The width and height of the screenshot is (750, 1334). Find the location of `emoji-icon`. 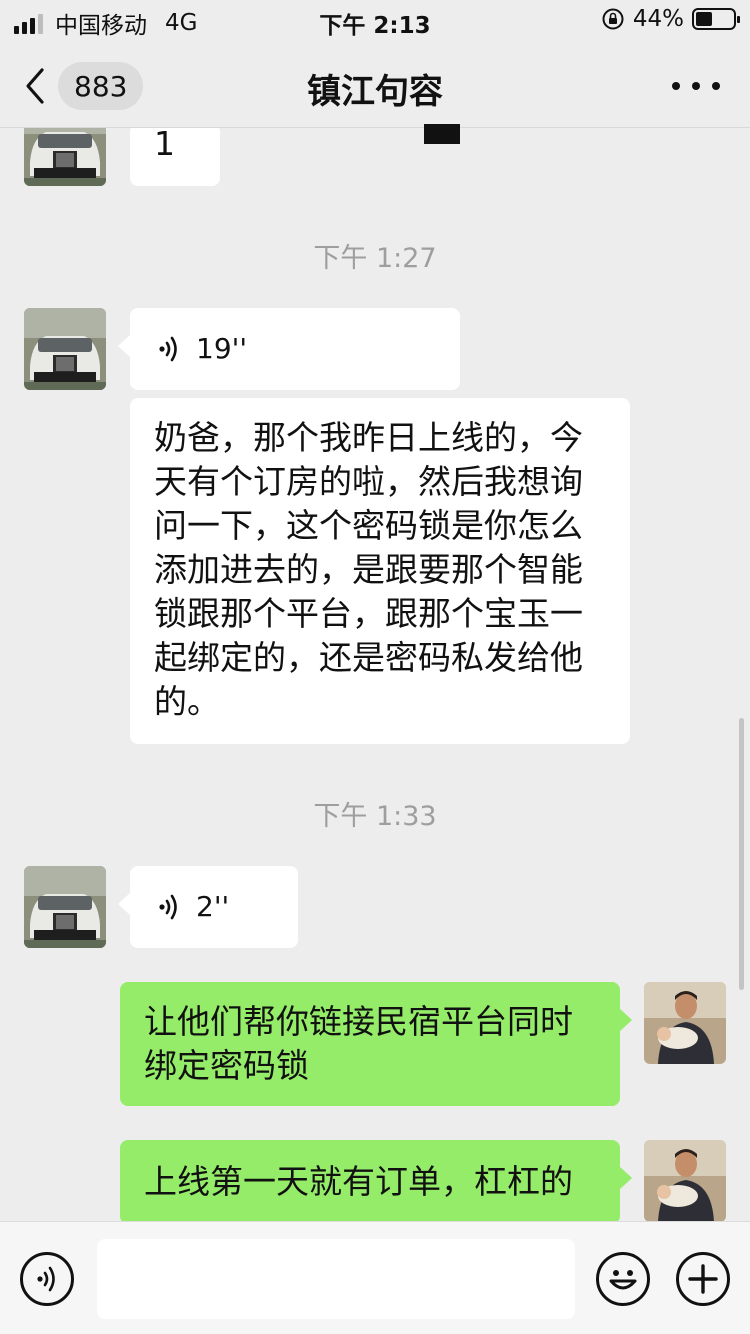

emoji-icon is located at coordinates (623, 1279).